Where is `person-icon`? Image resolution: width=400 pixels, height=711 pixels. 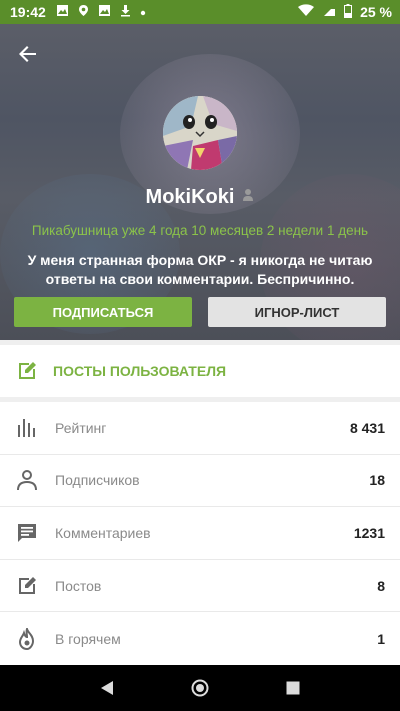 person-icon is located at coordinates (27, 480).